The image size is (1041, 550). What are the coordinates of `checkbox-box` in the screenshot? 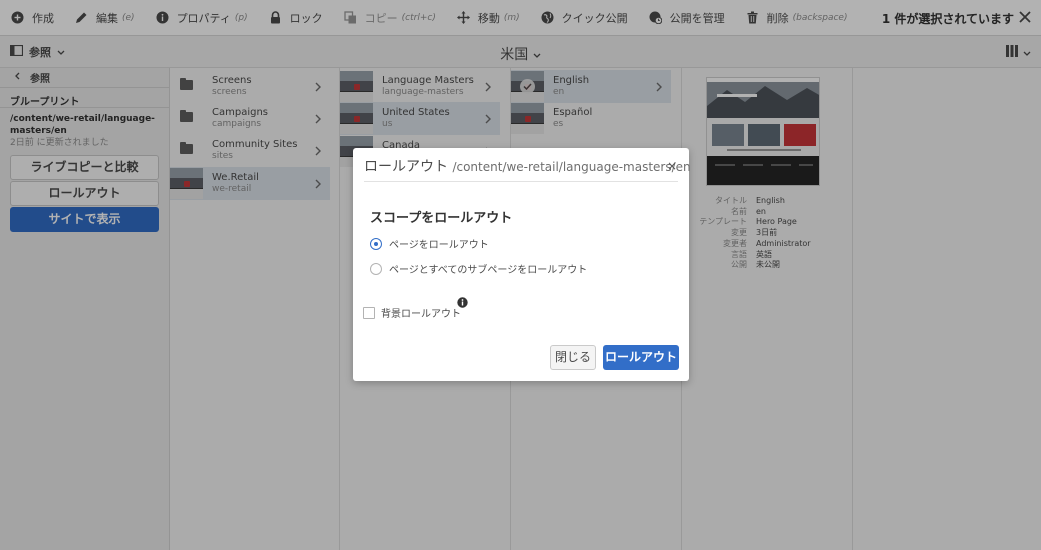 It's located at (369, 312).